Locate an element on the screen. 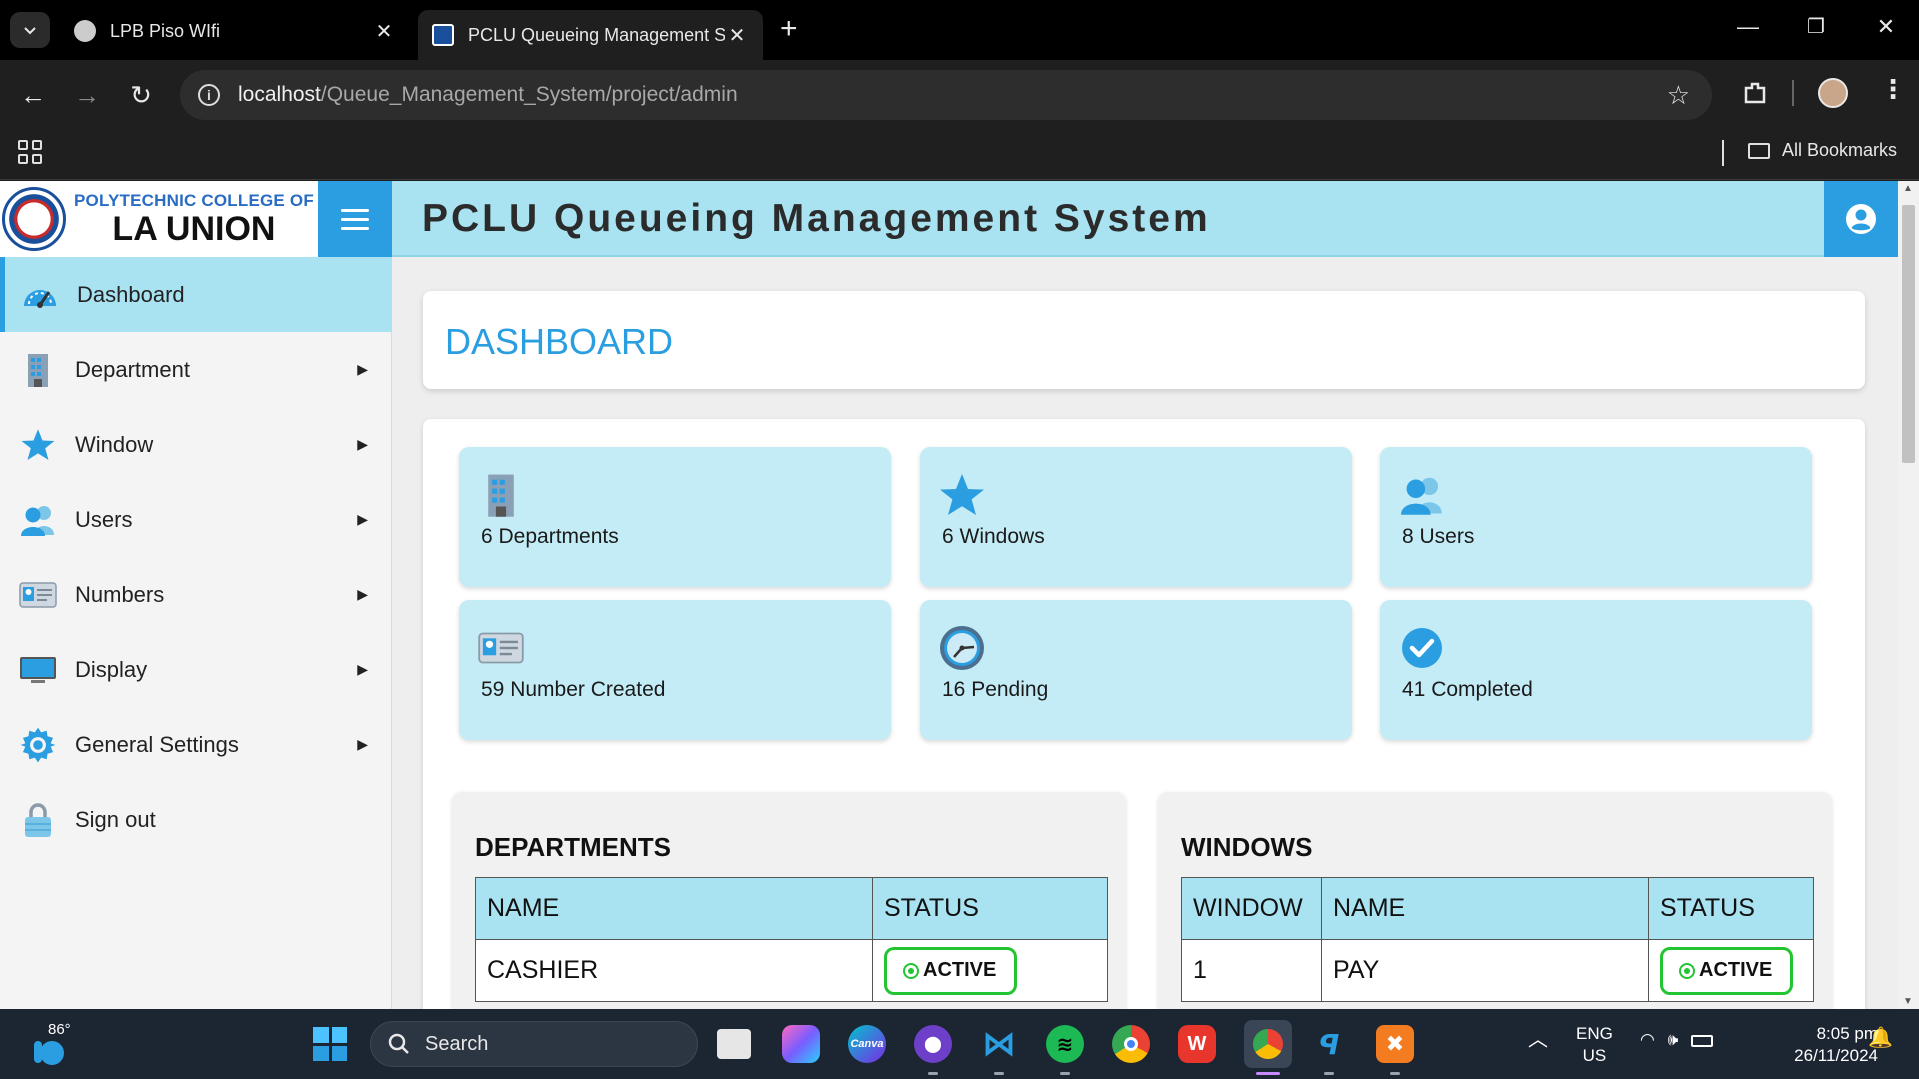  window-number-cell: 1 is located at coordinates (1251, 970).